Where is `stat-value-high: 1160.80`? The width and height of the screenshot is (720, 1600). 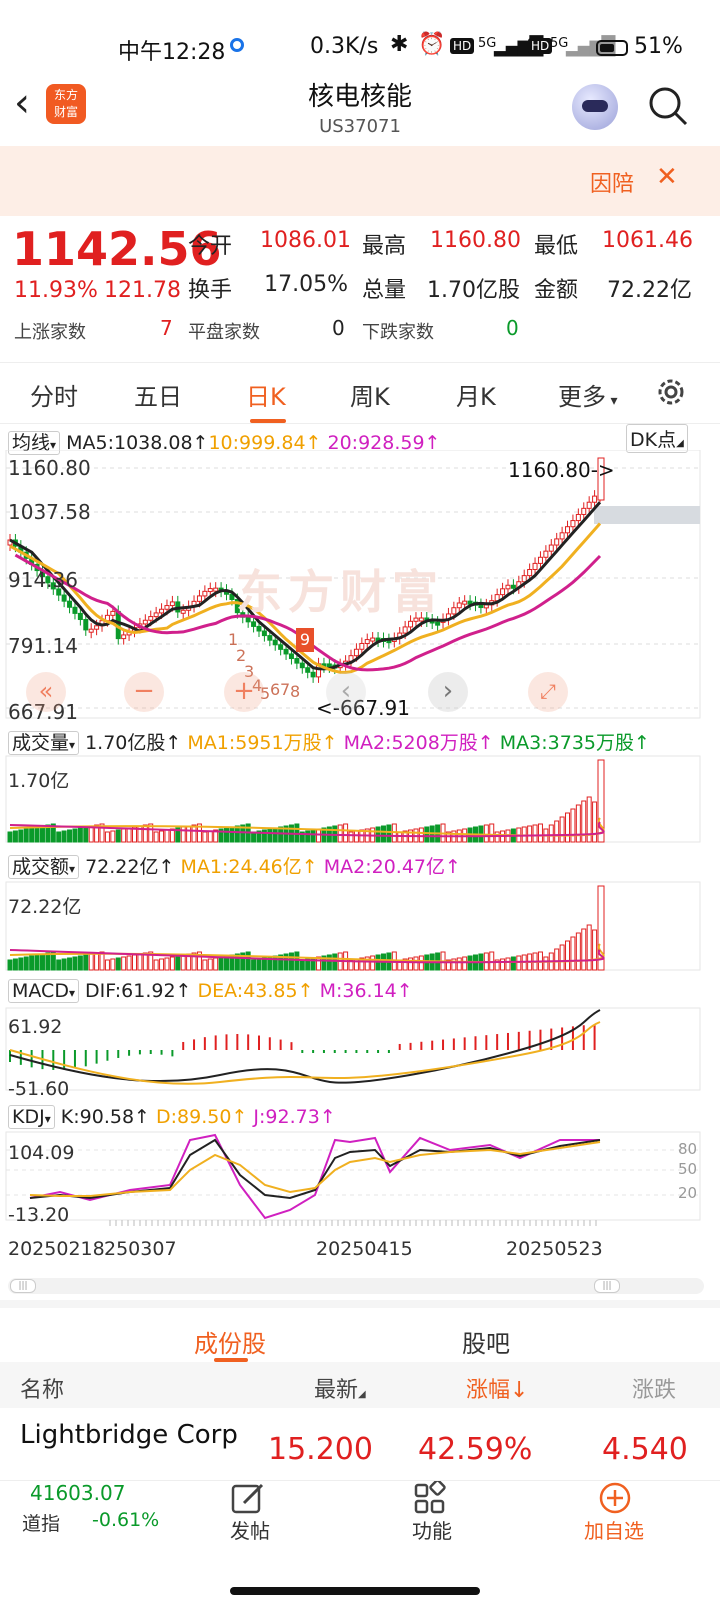
stat-value-high: 1160.80 is located at coordinates (475, 240).